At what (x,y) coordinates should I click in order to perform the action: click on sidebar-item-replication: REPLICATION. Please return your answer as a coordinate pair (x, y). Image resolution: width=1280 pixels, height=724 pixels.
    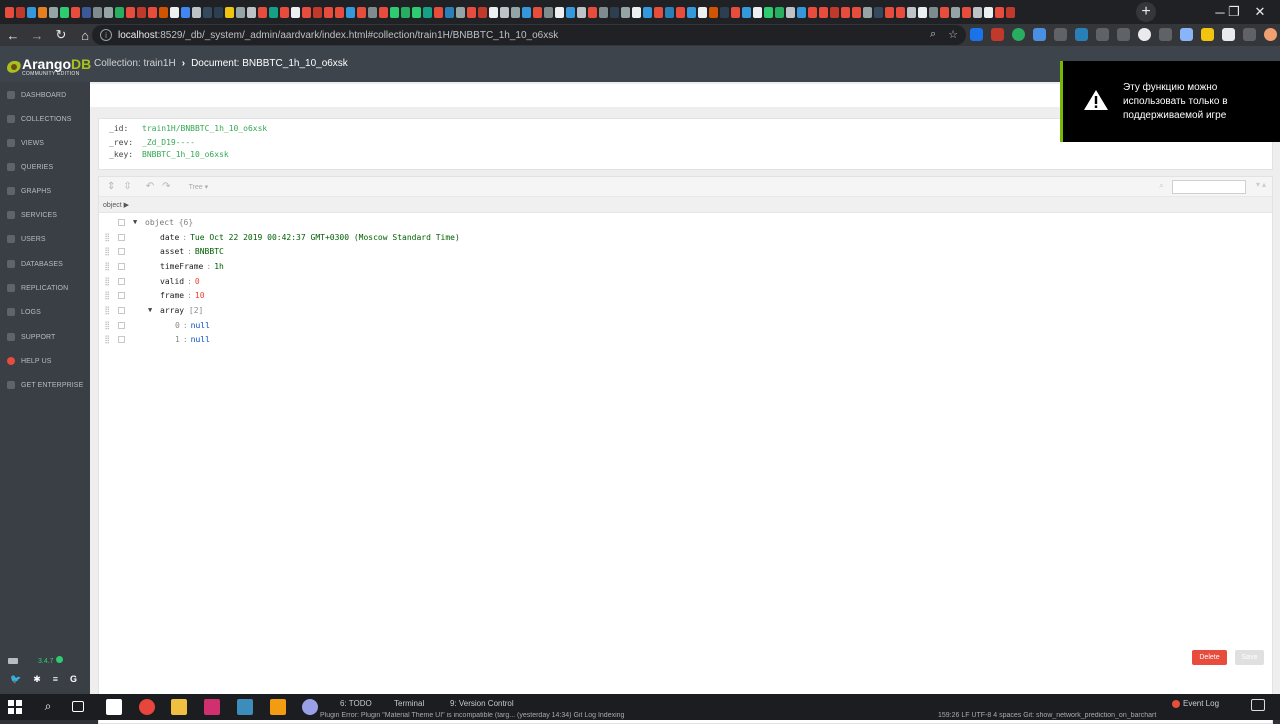
    Looking at the image, I should click on (45, 288).